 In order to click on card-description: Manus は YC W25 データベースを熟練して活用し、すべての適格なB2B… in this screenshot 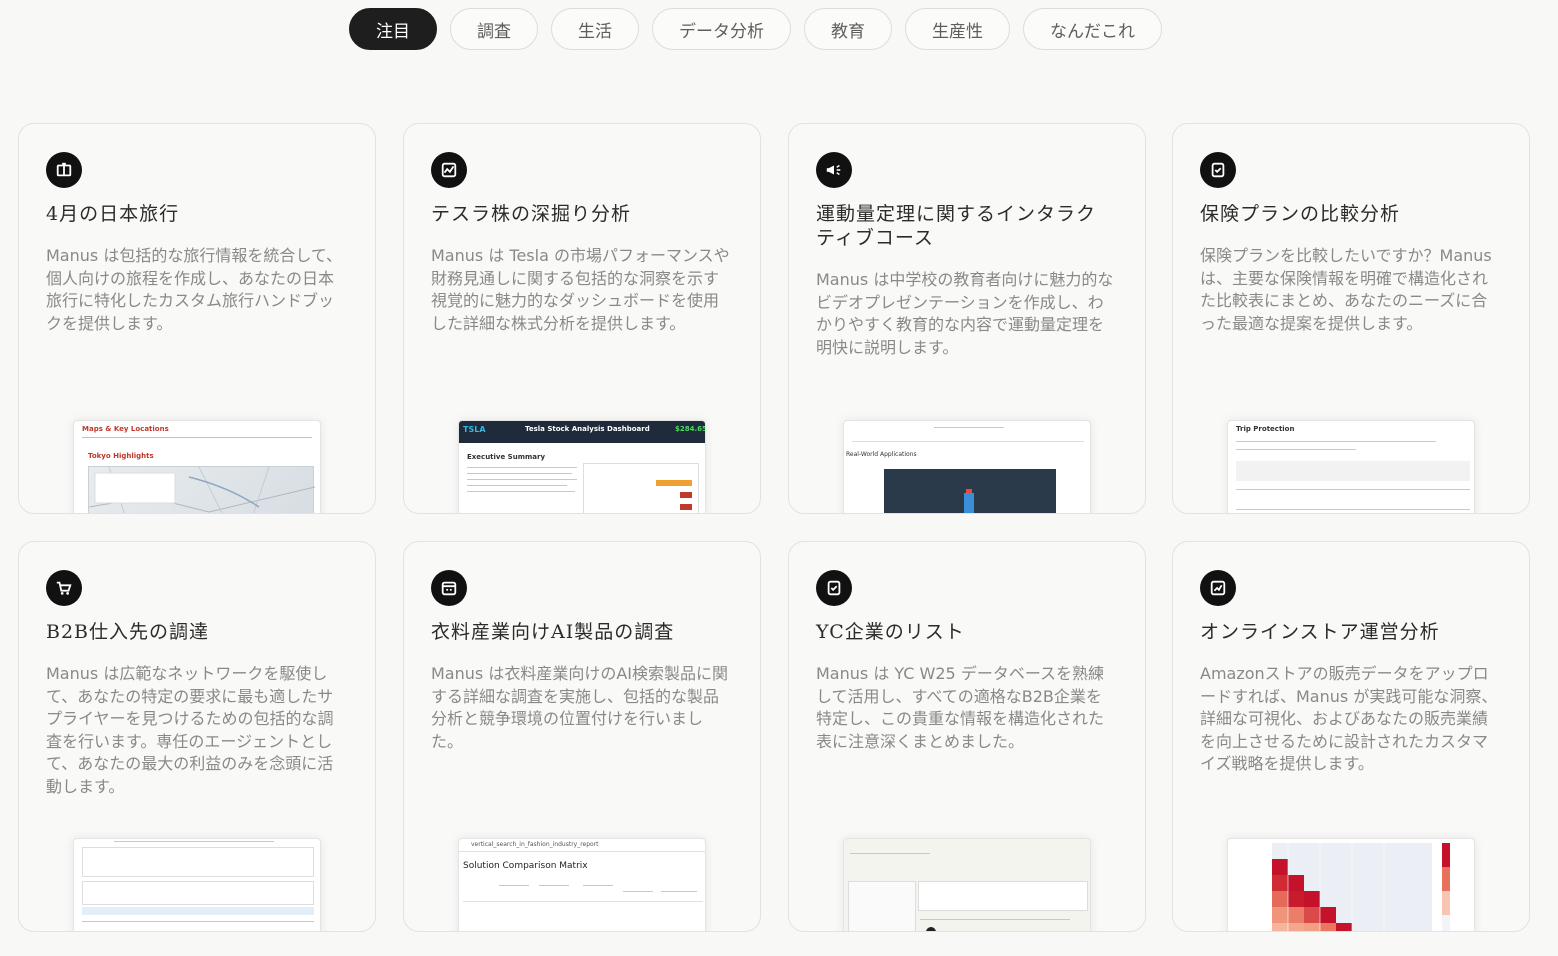, I will do `click(960, 707)`.